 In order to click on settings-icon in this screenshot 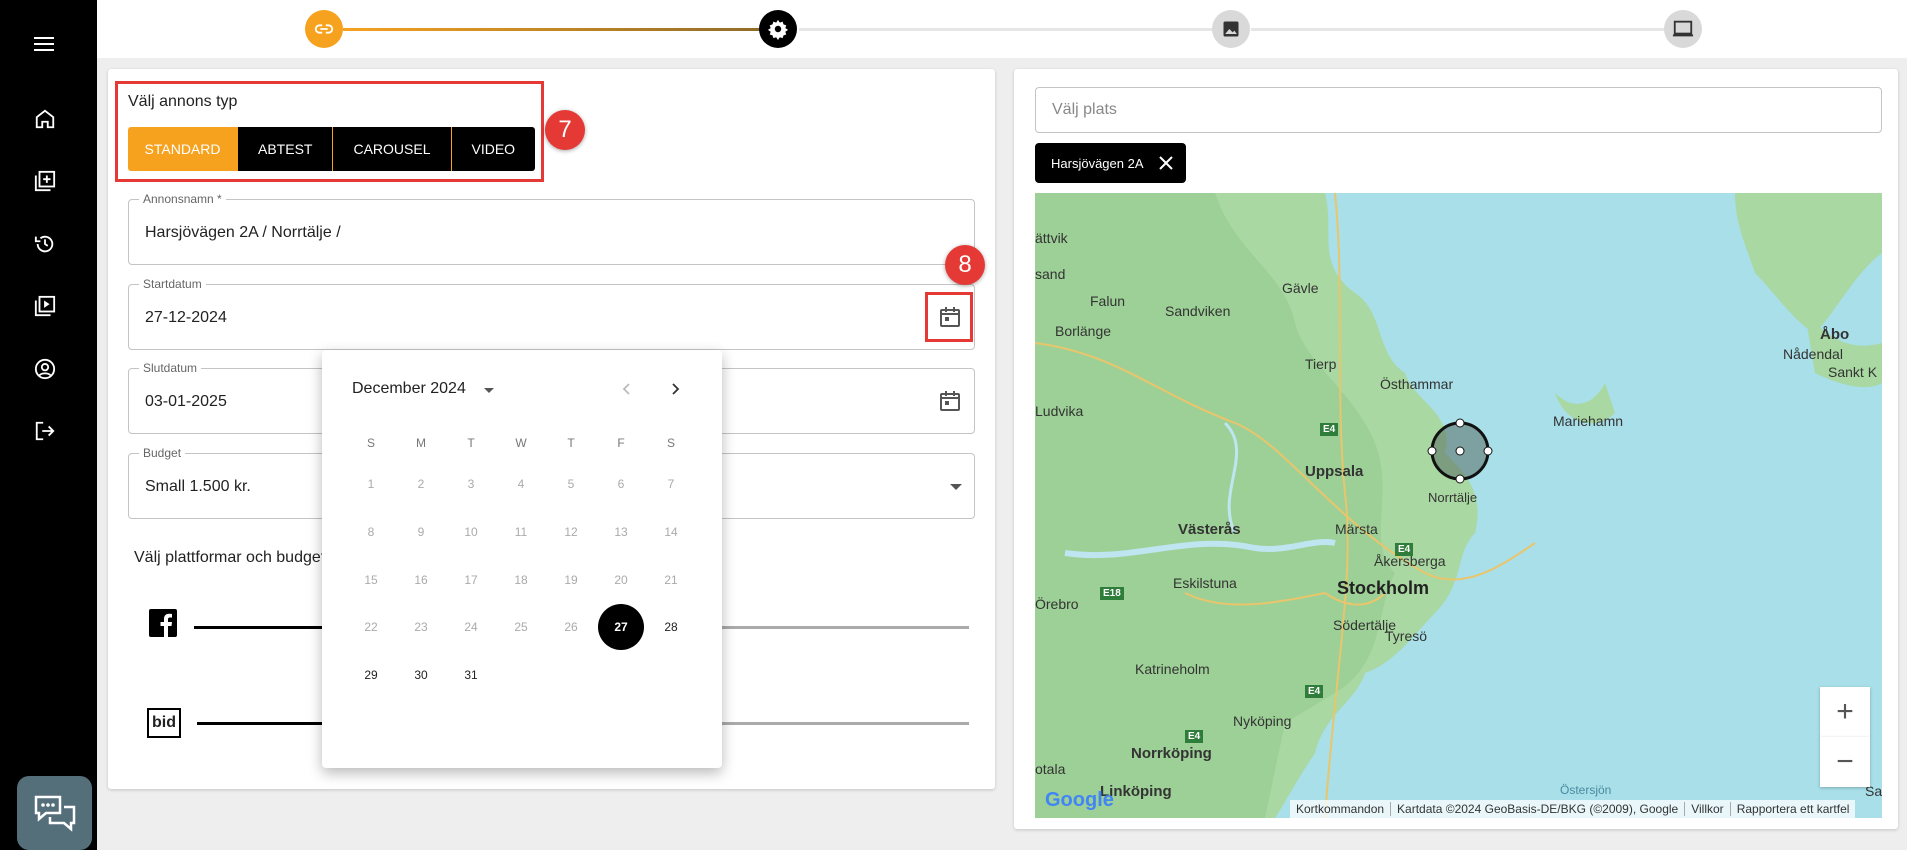, I will do `click(778, 29)`.